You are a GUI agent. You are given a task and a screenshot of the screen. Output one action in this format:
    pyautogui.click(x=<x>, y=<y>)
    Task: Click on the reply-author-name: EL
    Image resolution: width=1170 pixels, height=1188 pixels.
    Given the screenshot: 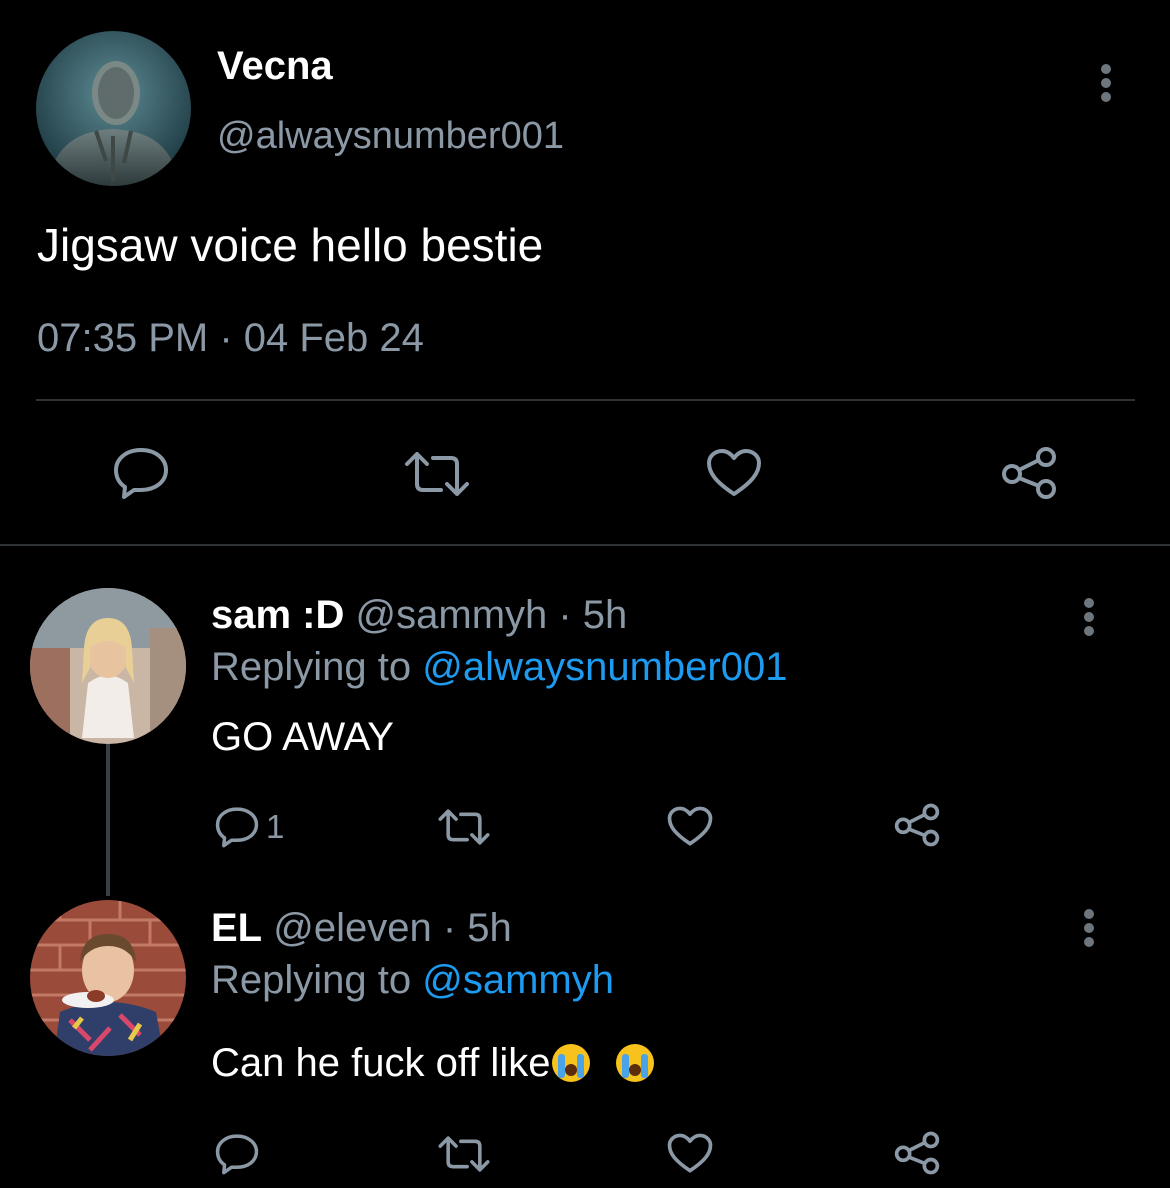 What is the action you would take?
    pyautogui.click(x=236, y=928)
    